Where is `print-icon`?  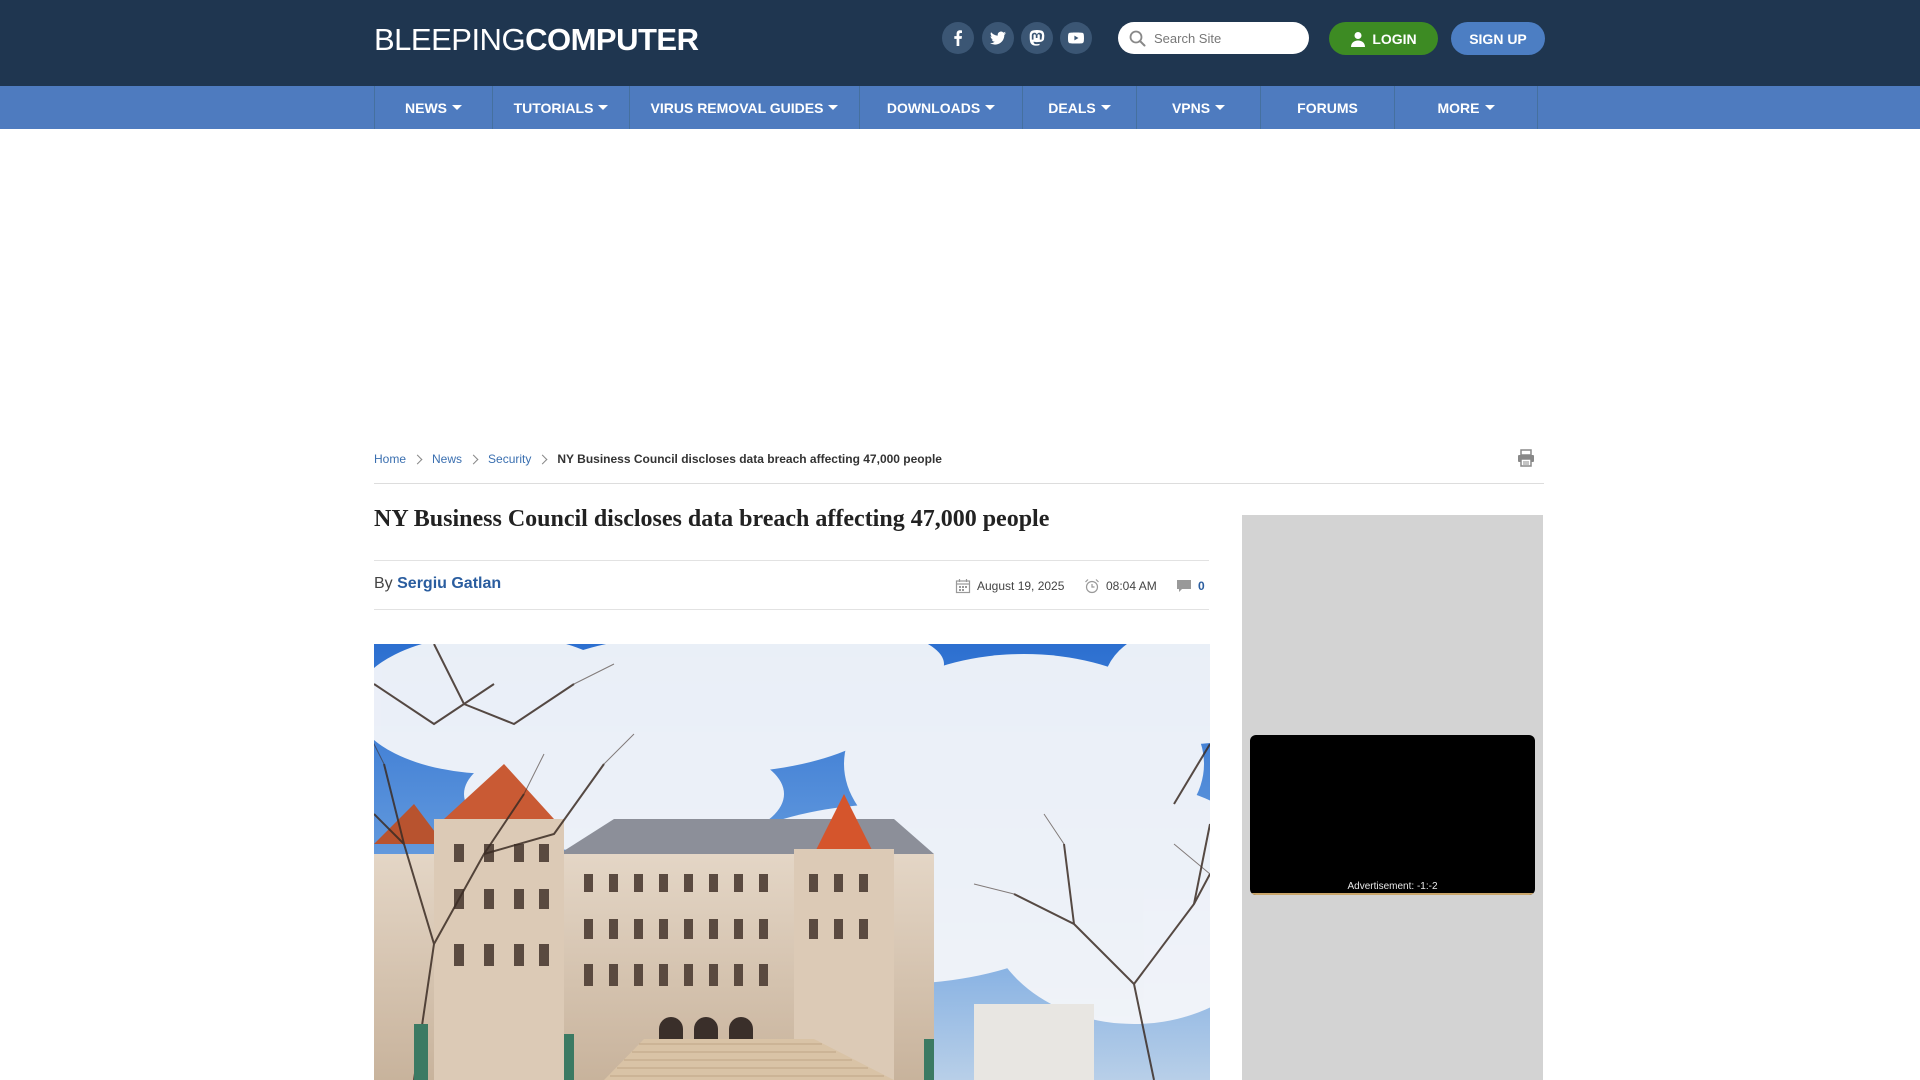 print-icon is located at coordinates (1526, 458).